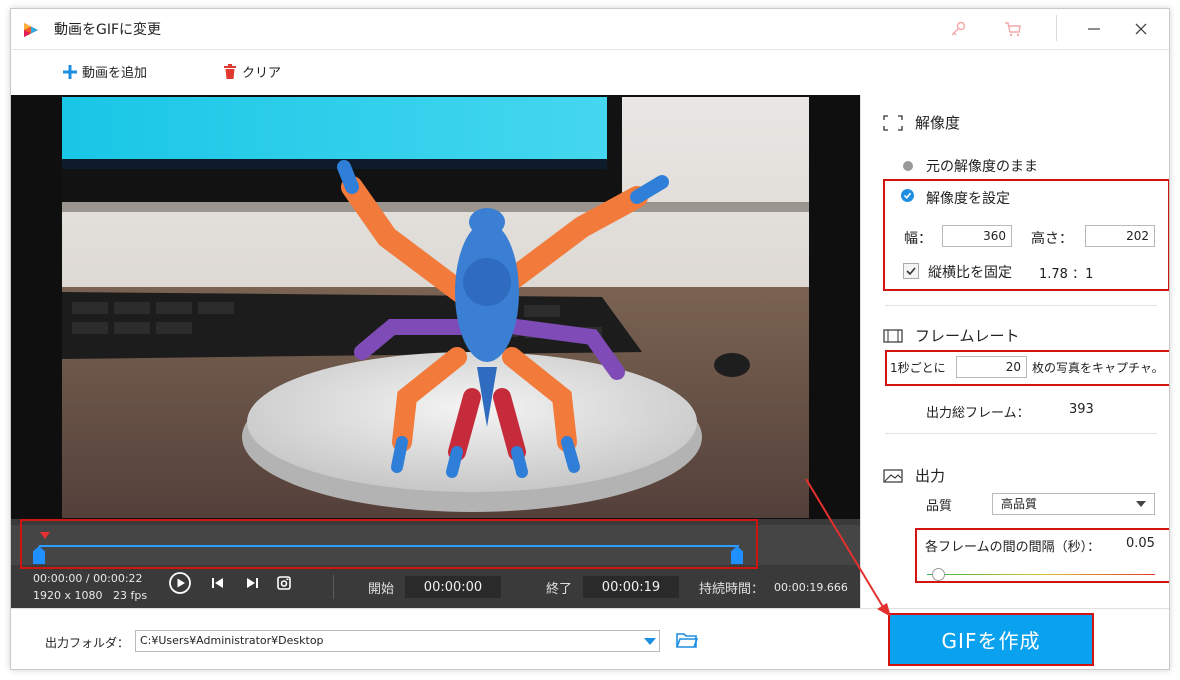 This screenshot has width=1180, height=680. I want to click on duration-label: 持続時間：, so click(732, 589).